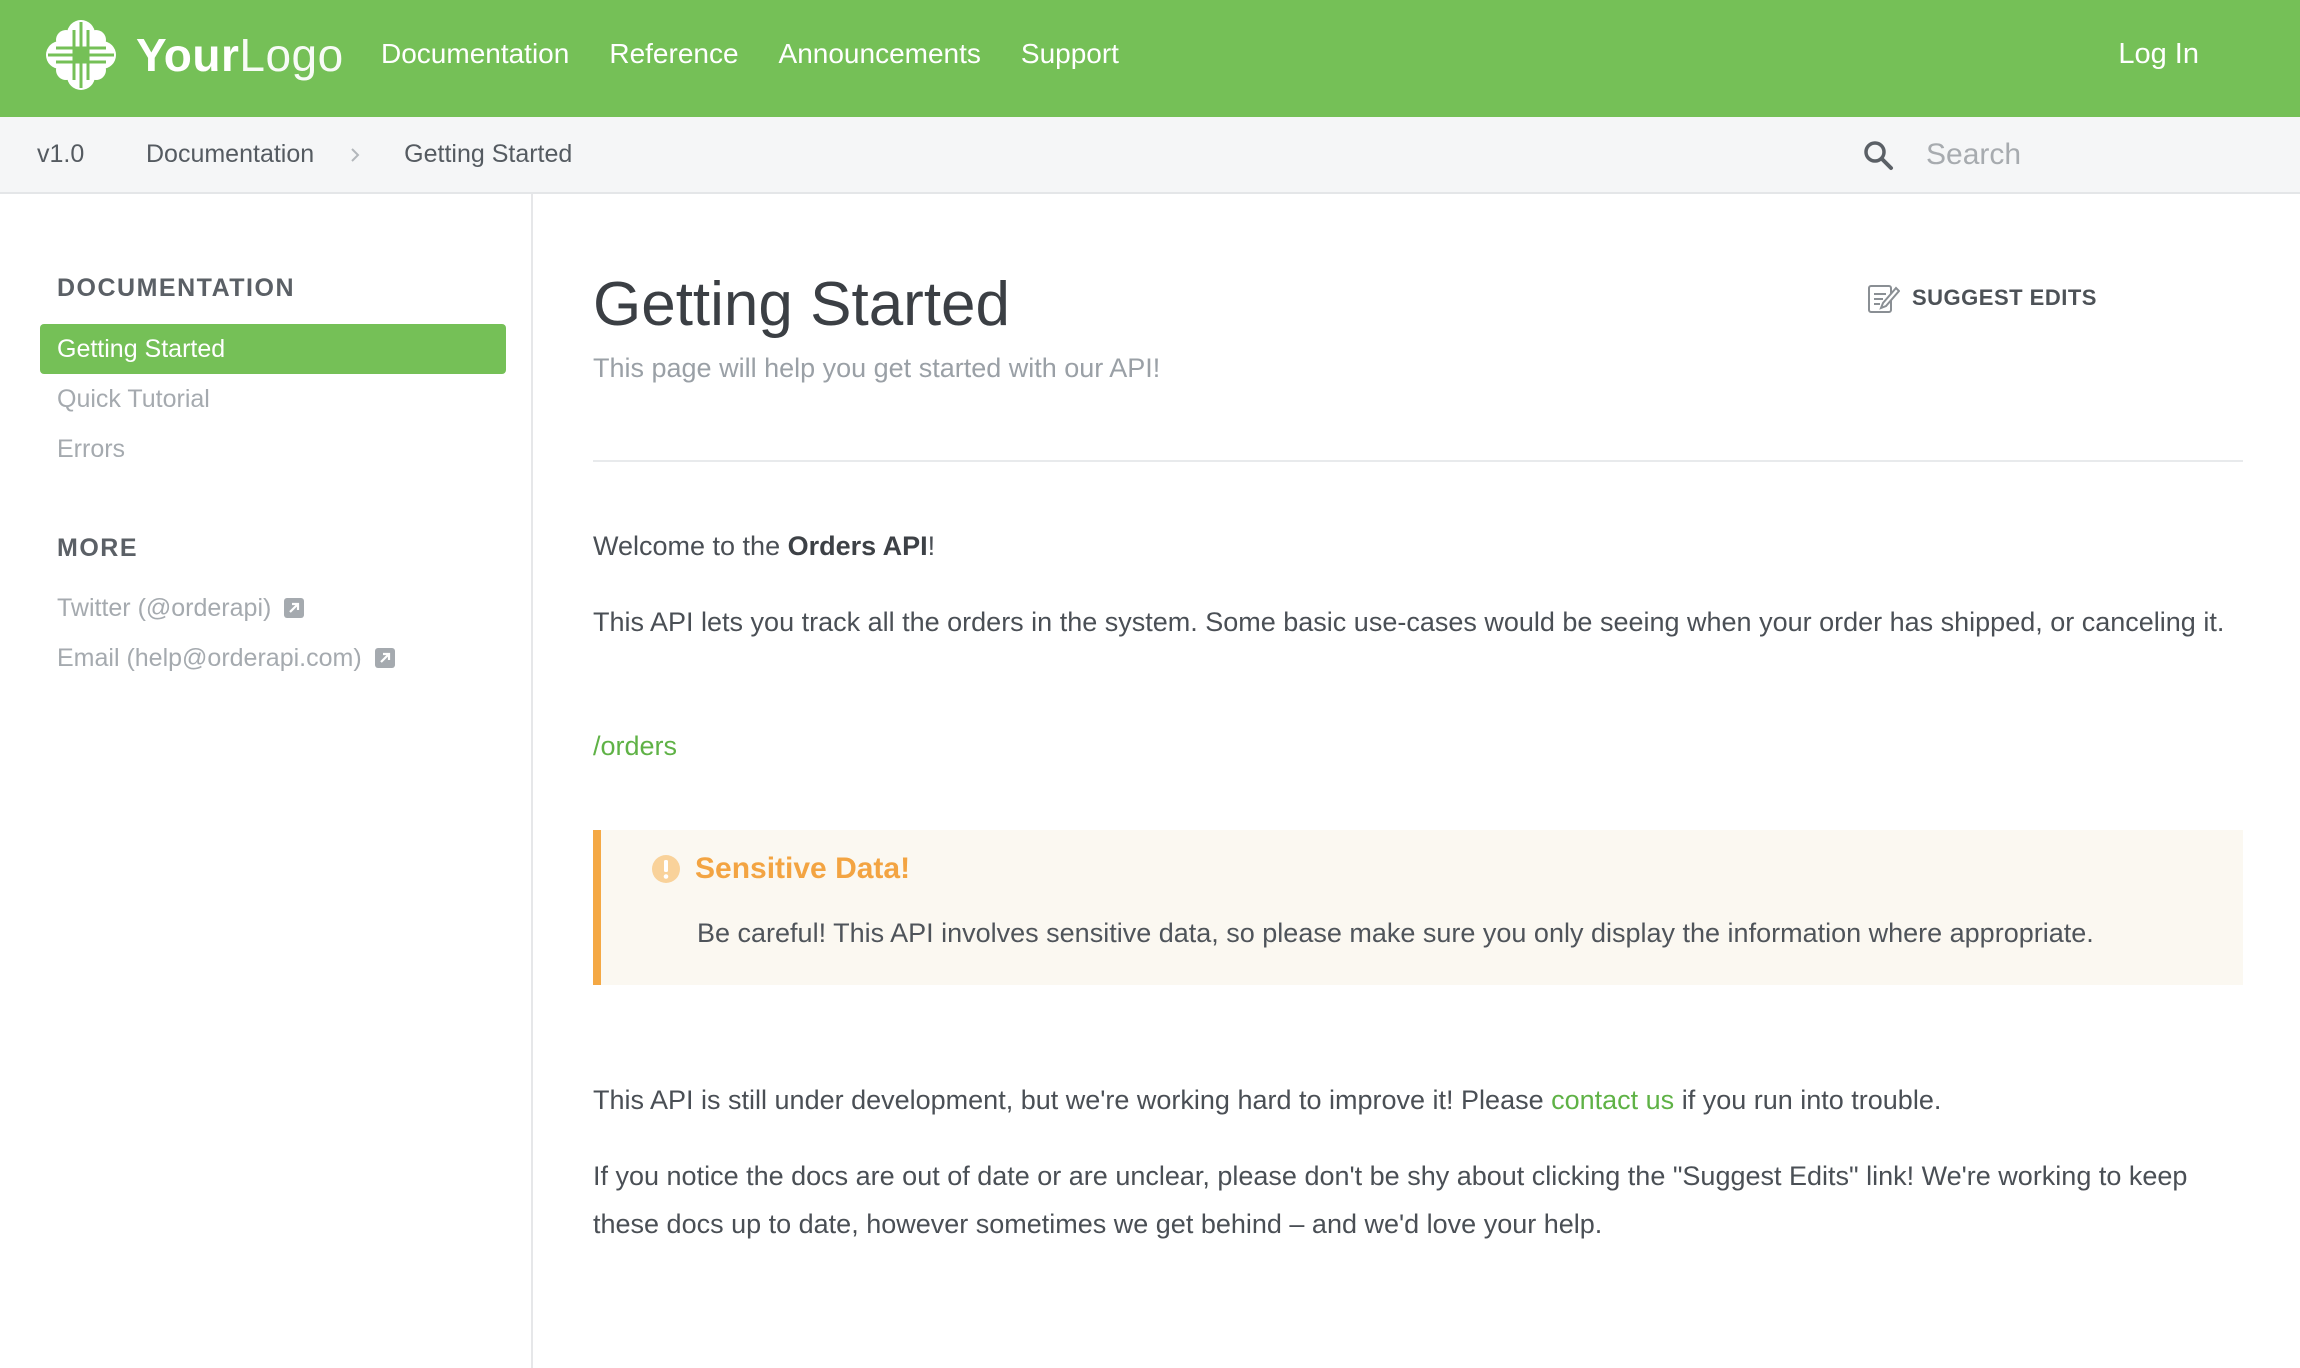 Image resolution: width=2300 pixels, height=1368 pixels. I want to click on sidebar-item-errors: Errors, so click(273, 449).